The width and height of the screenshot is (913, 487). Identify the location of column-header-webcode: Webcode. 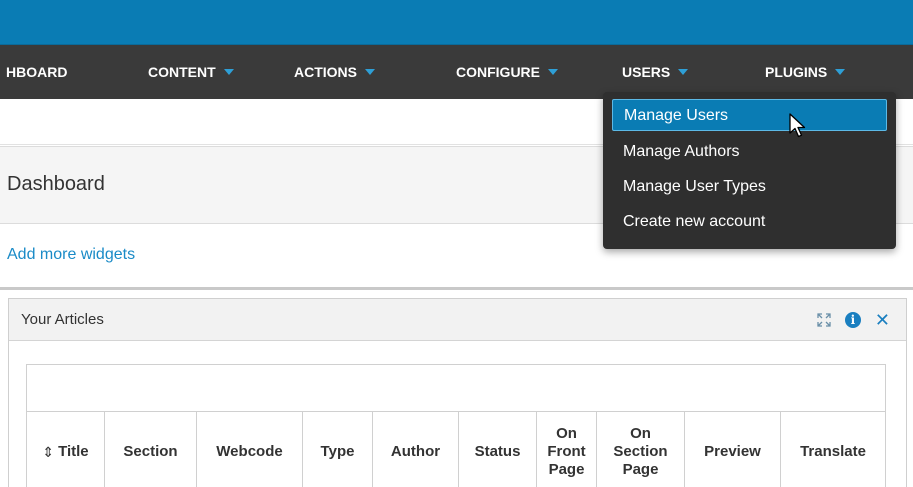
(250, 449).